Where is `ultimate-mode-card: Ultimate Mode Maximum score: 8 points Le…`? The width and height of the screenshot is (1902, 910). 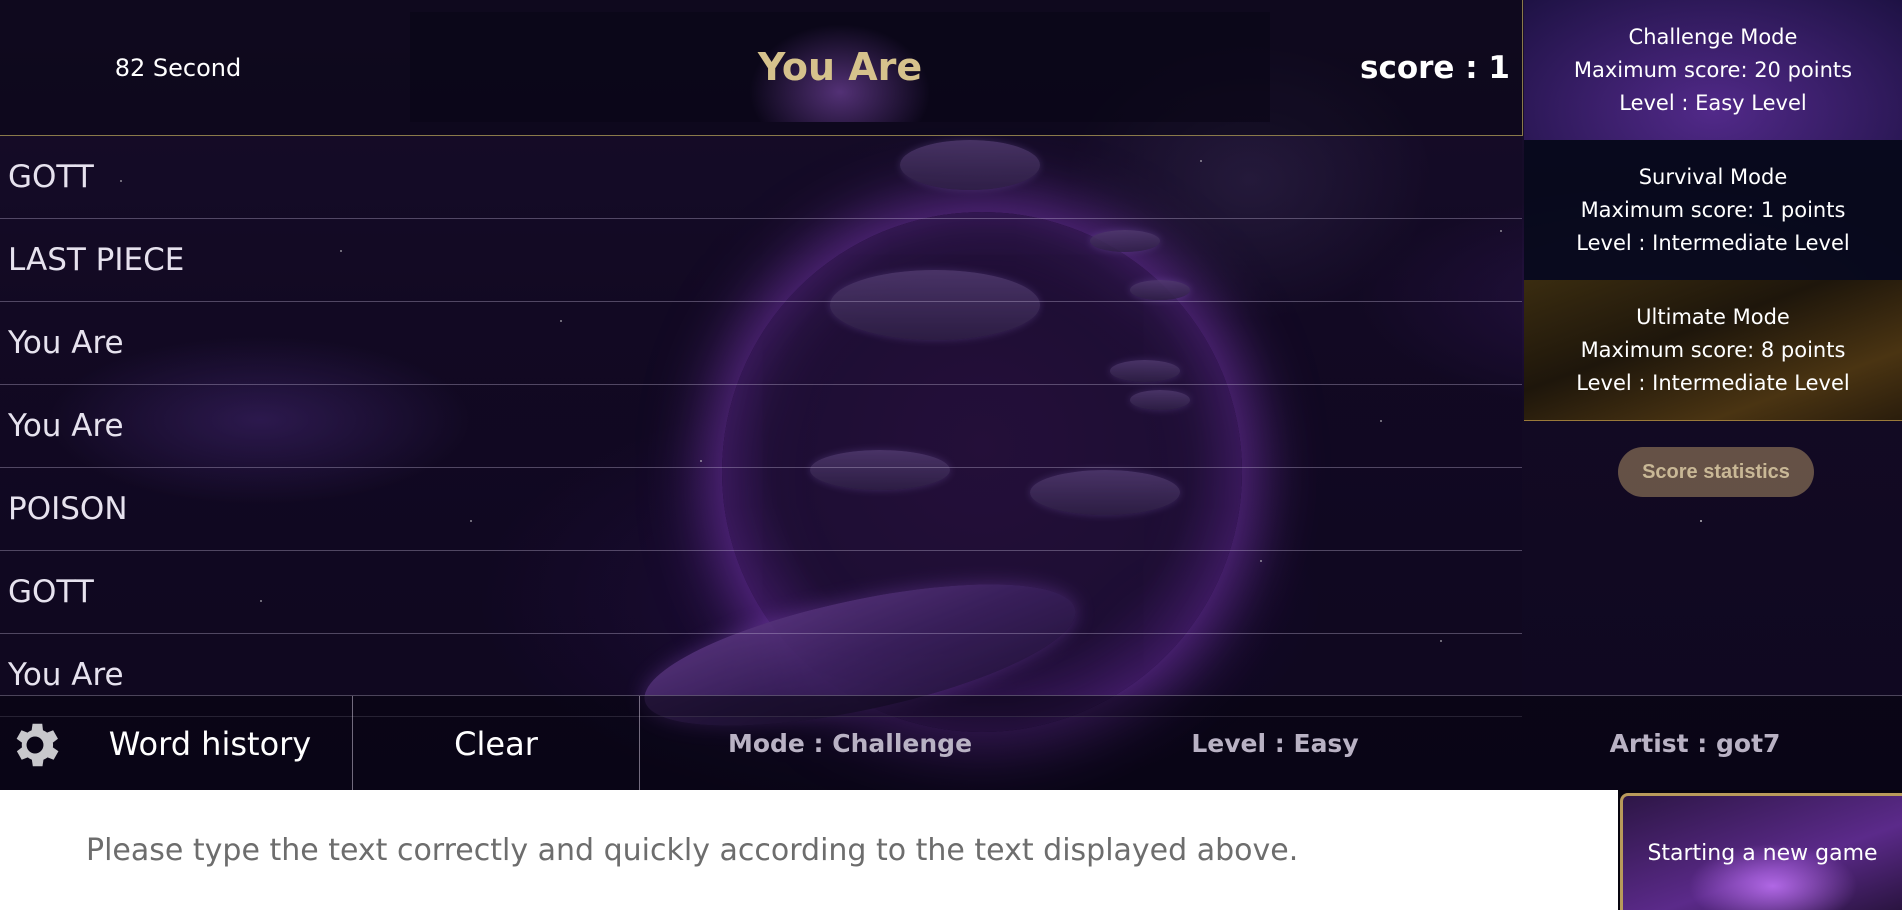
ultimate-mode-card: Ultimate Mode Maximum score: 8 points Le… is located at coordinates (1713, 350).